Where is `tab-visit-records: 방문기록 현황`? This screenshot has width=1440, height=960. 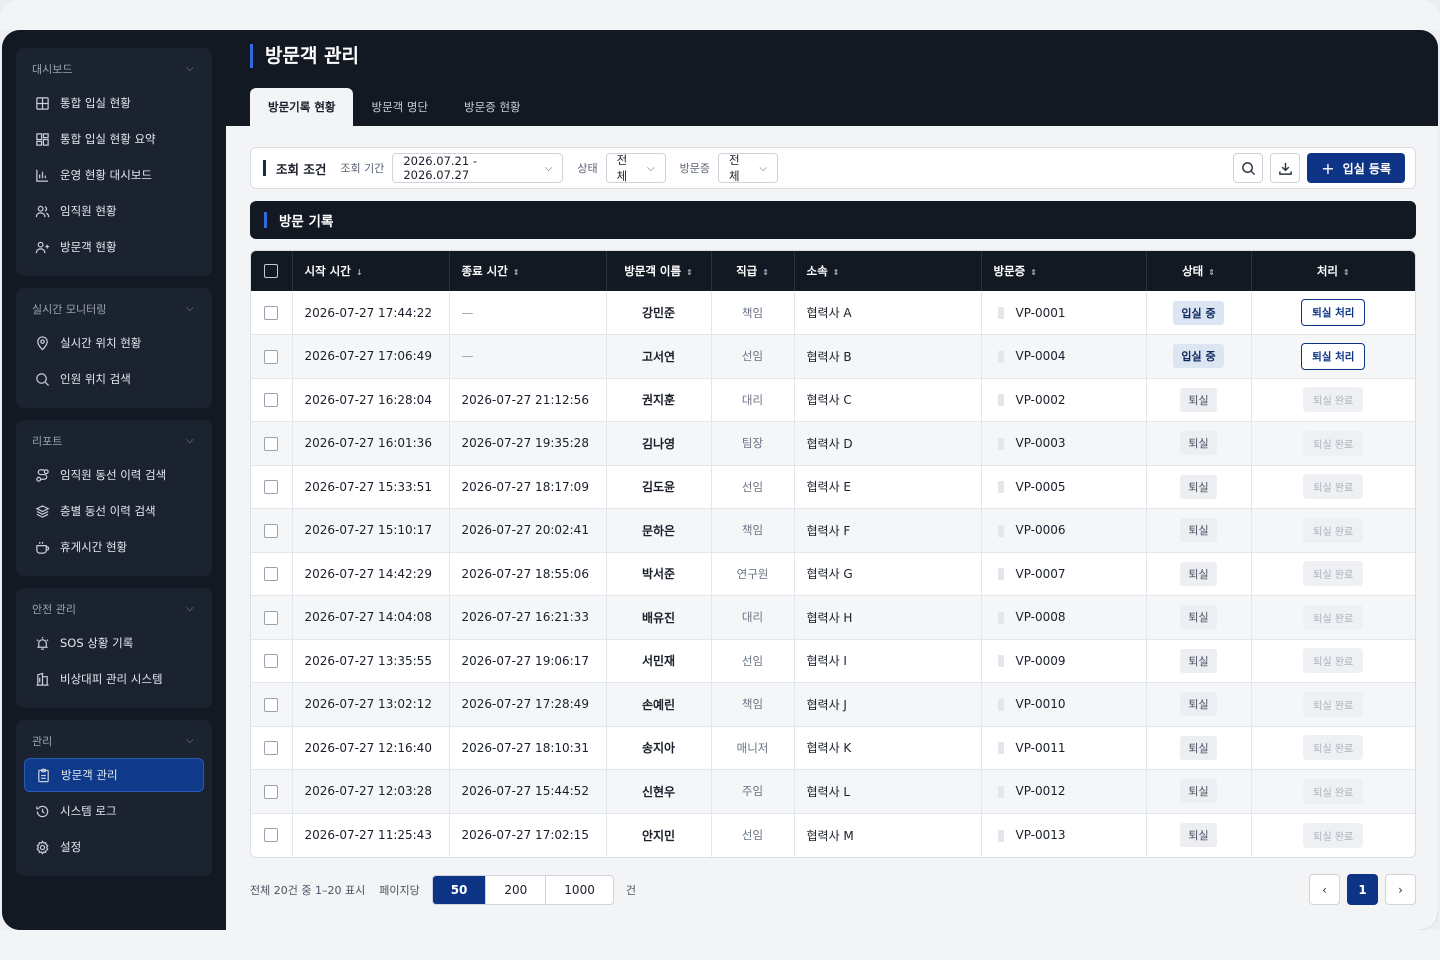
tab-visit-records: 방문기록 현황 is located at coordinates (302, 107).